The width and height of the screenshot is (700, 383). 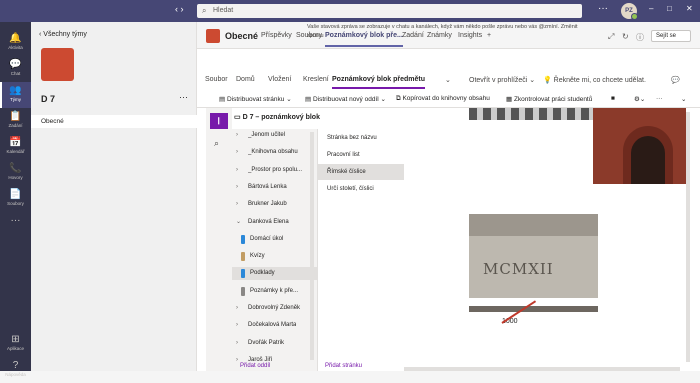 I want to click on section-group: › Dočekalová Marta, so click(x=274, y=325).